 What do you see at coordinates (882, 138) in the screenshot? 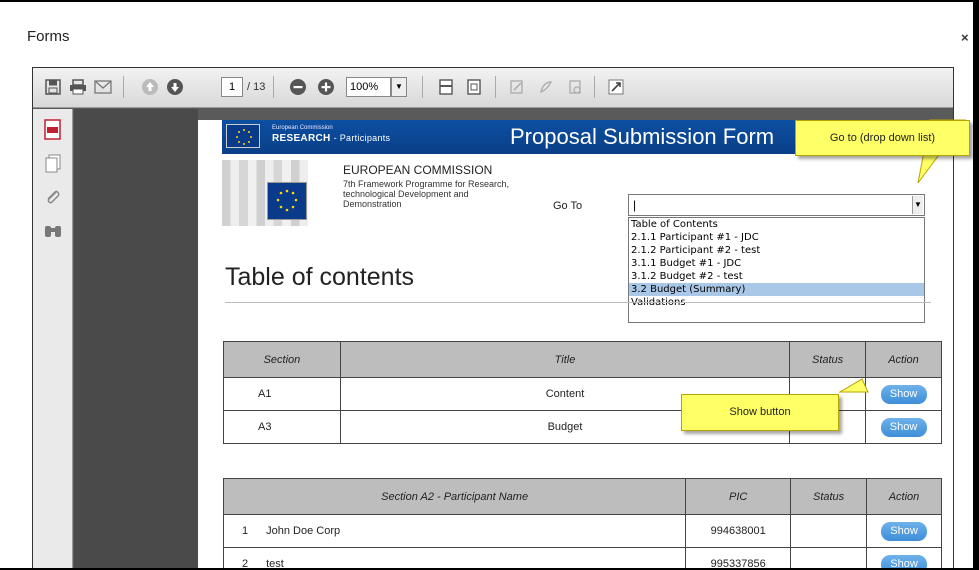
I see `goto-callout: Go to (drop down list)` at bounding box center [882, 138].